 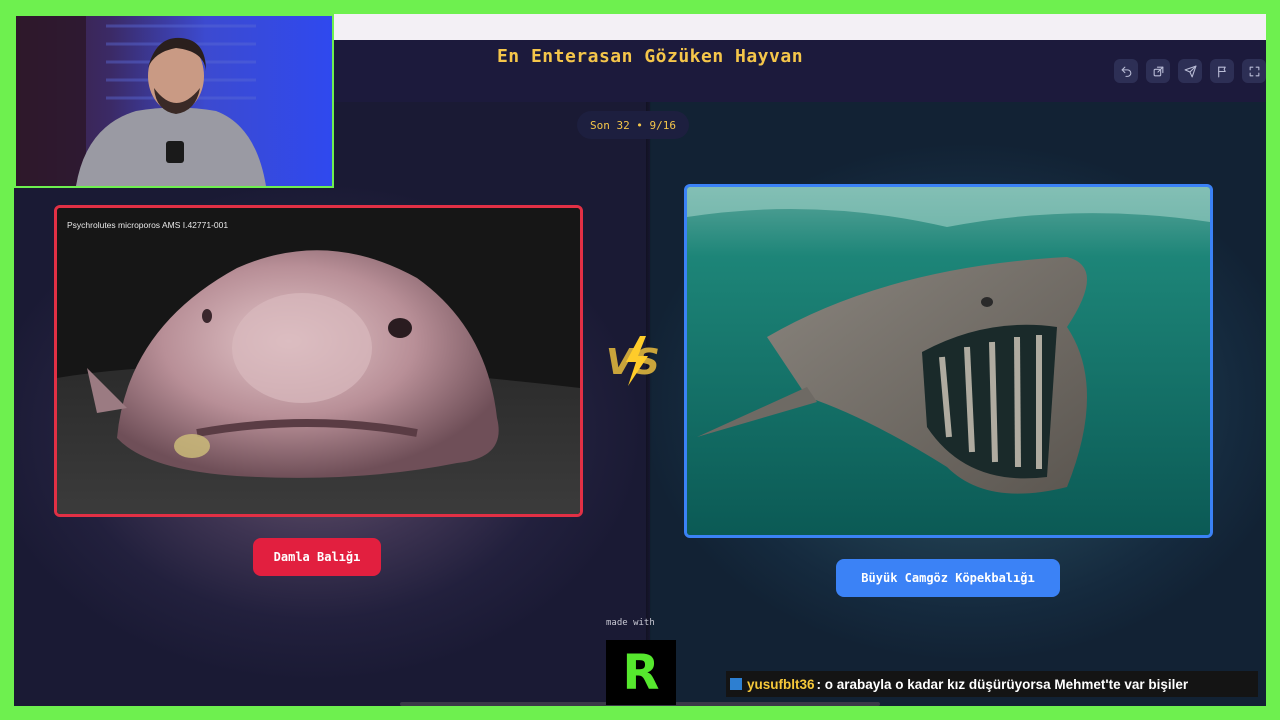 I want to click on send-icon, so click(x=1190, y=71).